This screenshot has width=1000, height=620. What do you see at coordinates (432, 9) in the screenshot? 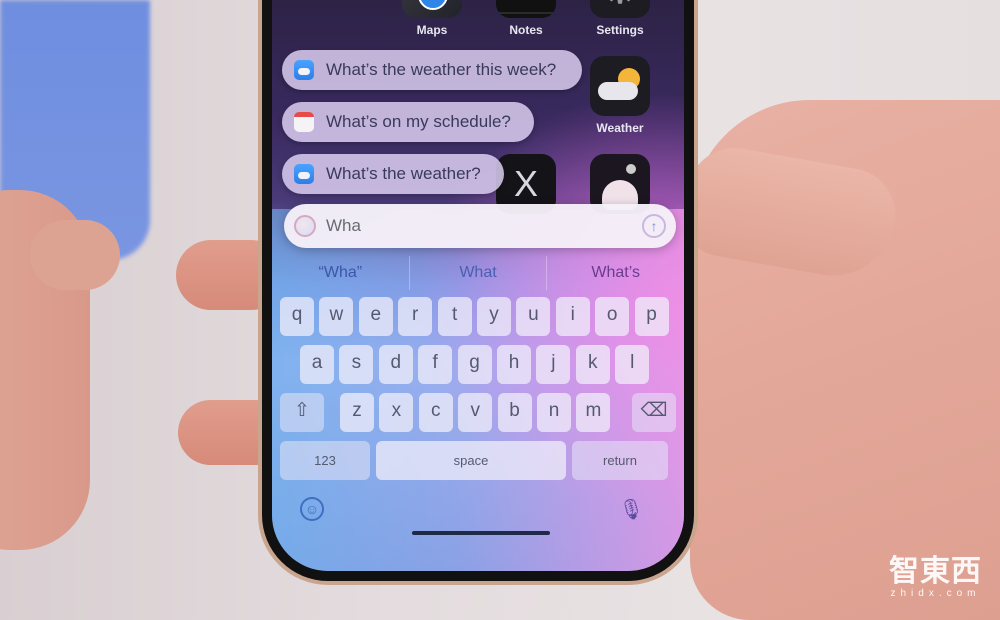
I see `maps-icon` at bounding box center [432, 9].